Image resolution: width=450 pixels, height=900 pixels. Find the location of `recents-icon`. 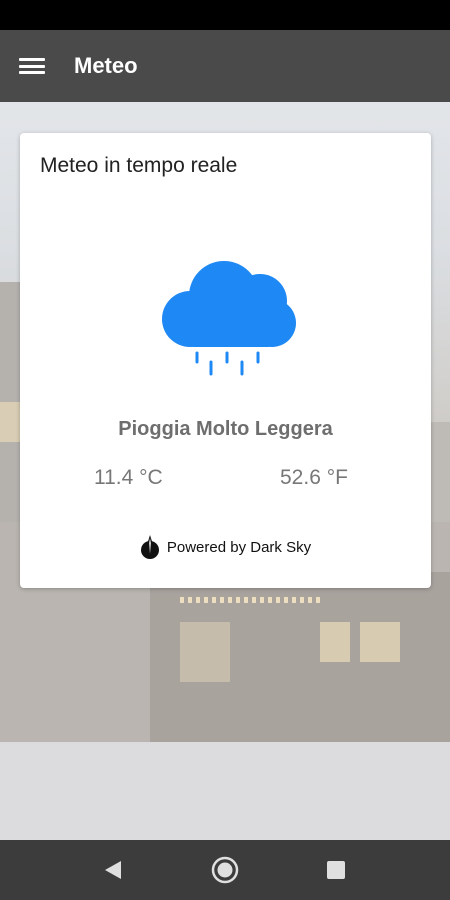

recents-icon is located at coordinates (336, 870).